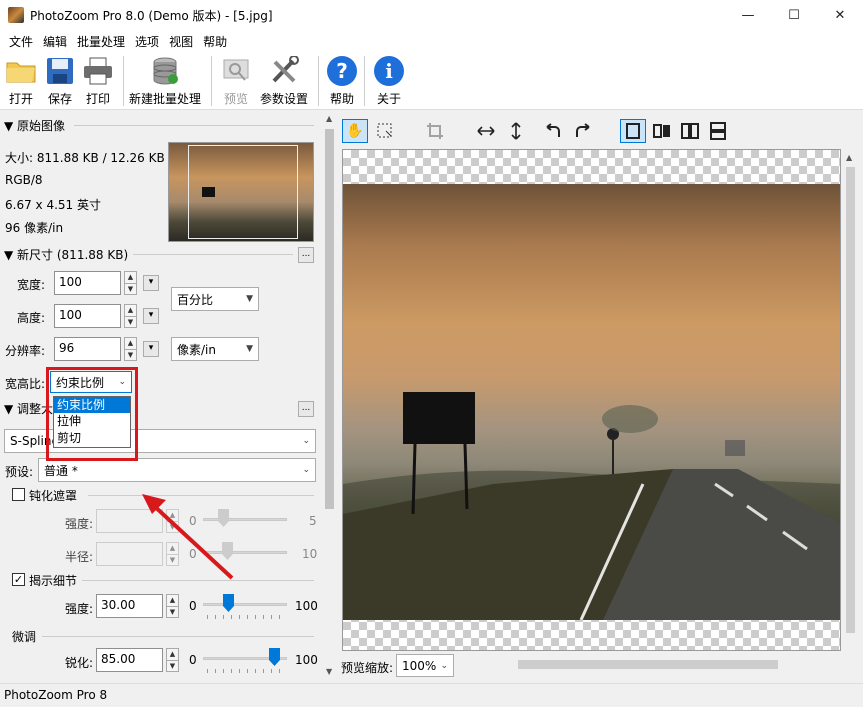 This screenshot has width=863, height=707. I want to click on open-button: 打开, so click(21, 80).